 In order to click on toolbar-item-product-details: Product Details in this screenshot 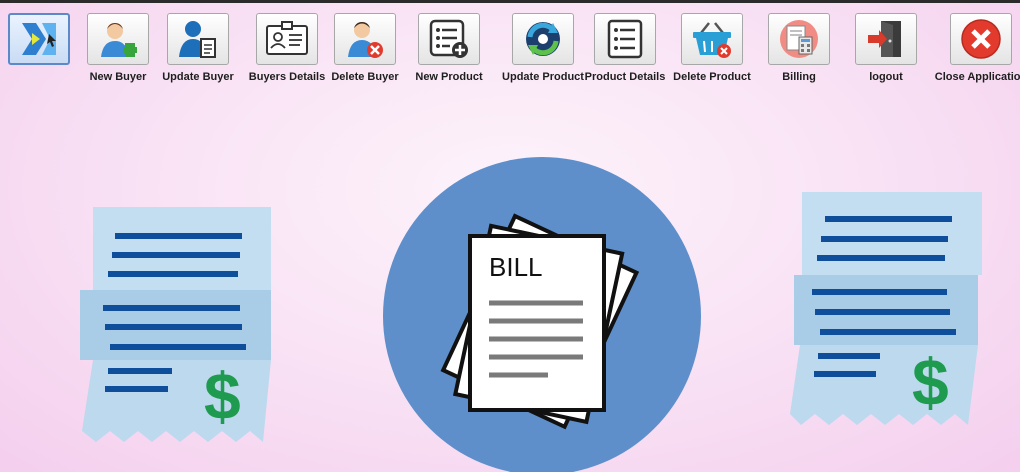, I will do `click(625, 46)`.